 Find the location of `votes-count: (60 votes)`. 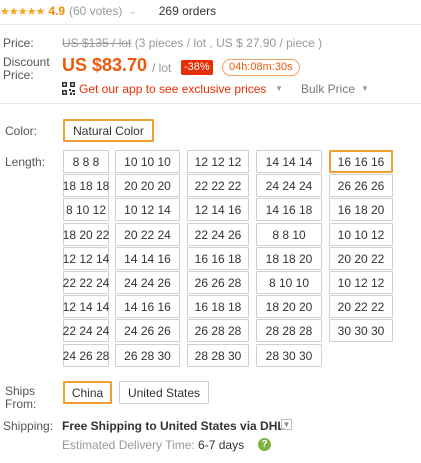

votes-count: (60 votes) is located at coordinates (95, 11).